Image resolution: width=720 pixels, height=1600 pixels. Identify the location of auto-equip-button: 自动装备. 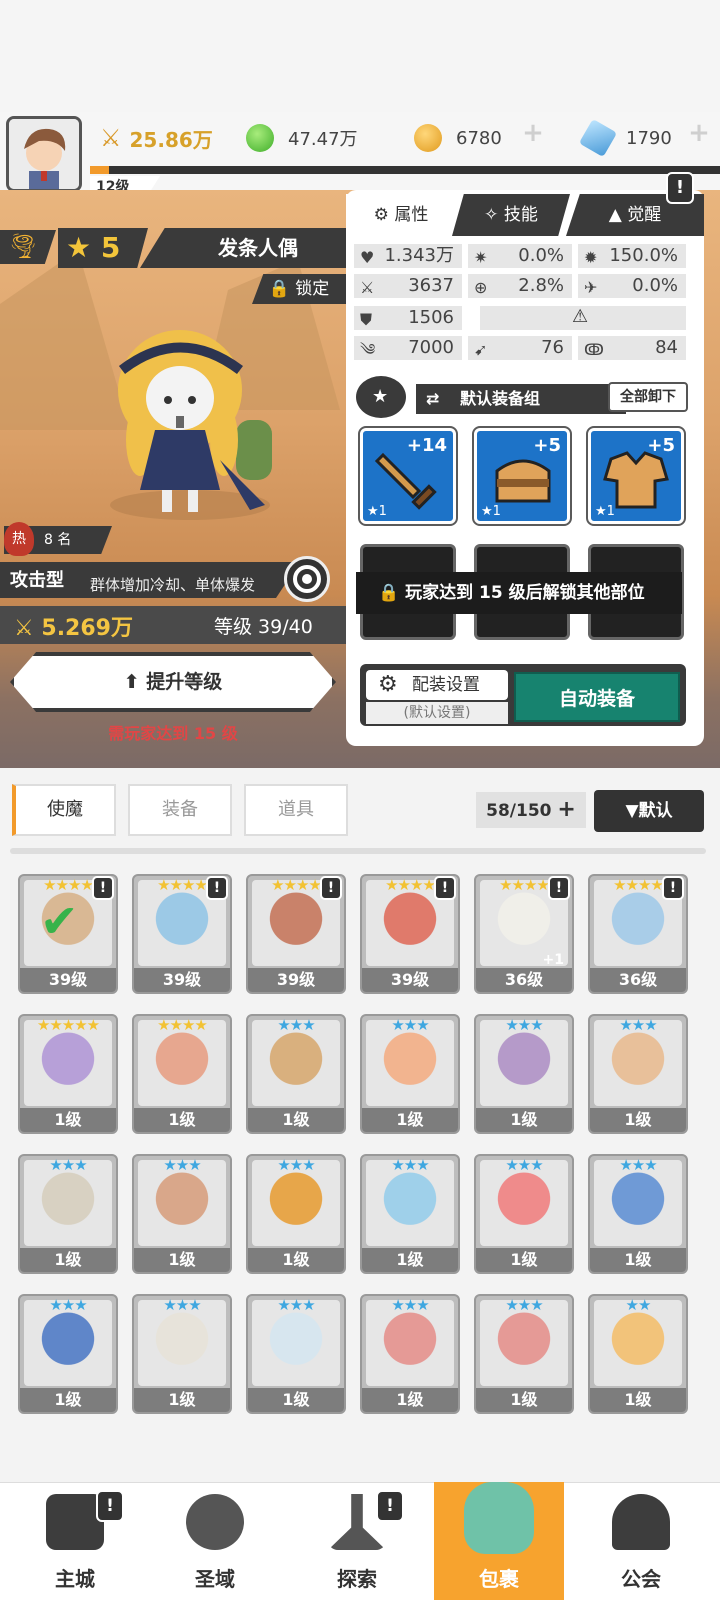
(597, 697).